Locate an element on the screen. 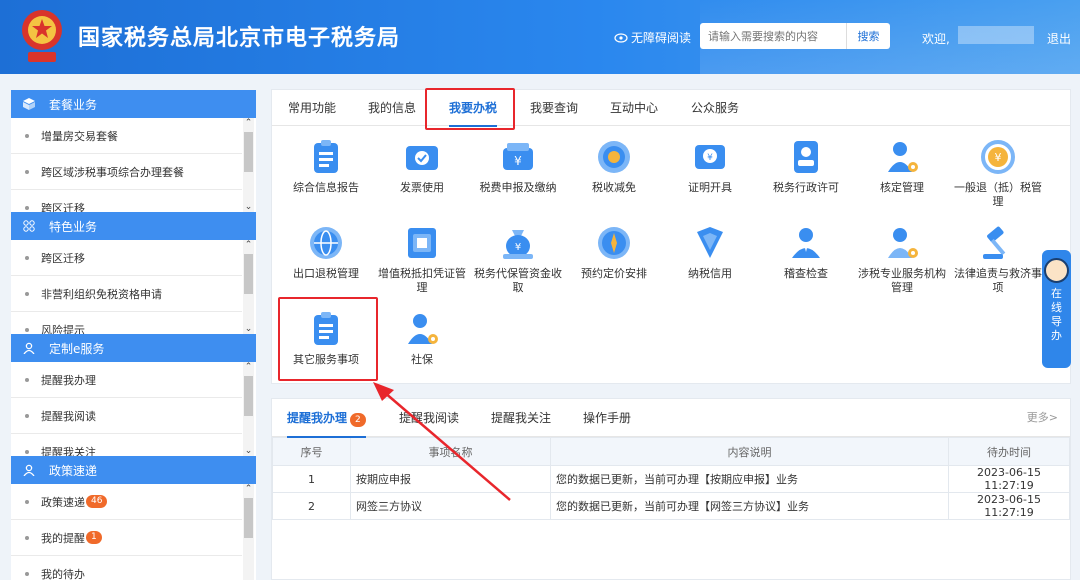 The height and width of the screenshot is (580, 1080). highlight-box is located at coordinates (328, 339).